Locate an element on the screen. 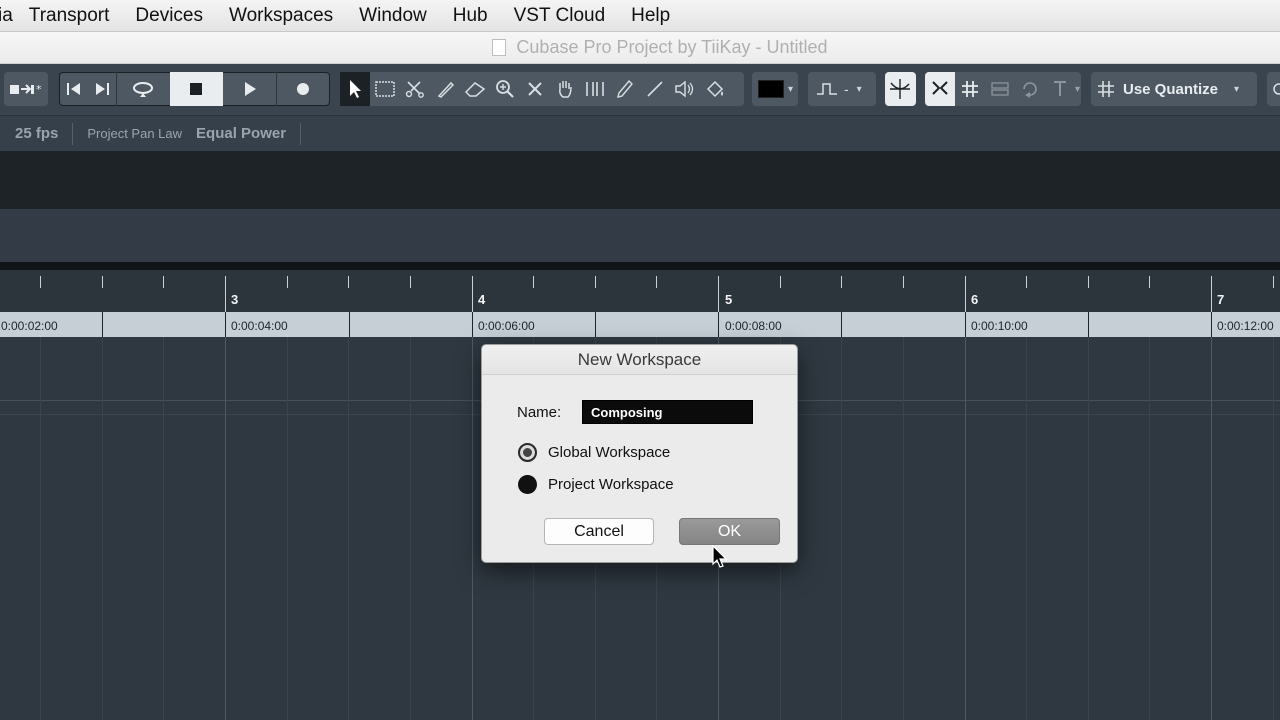 The width and height of the screenshot is (1280, 720). bar-number: 6 is located at coordinates (975, 299).